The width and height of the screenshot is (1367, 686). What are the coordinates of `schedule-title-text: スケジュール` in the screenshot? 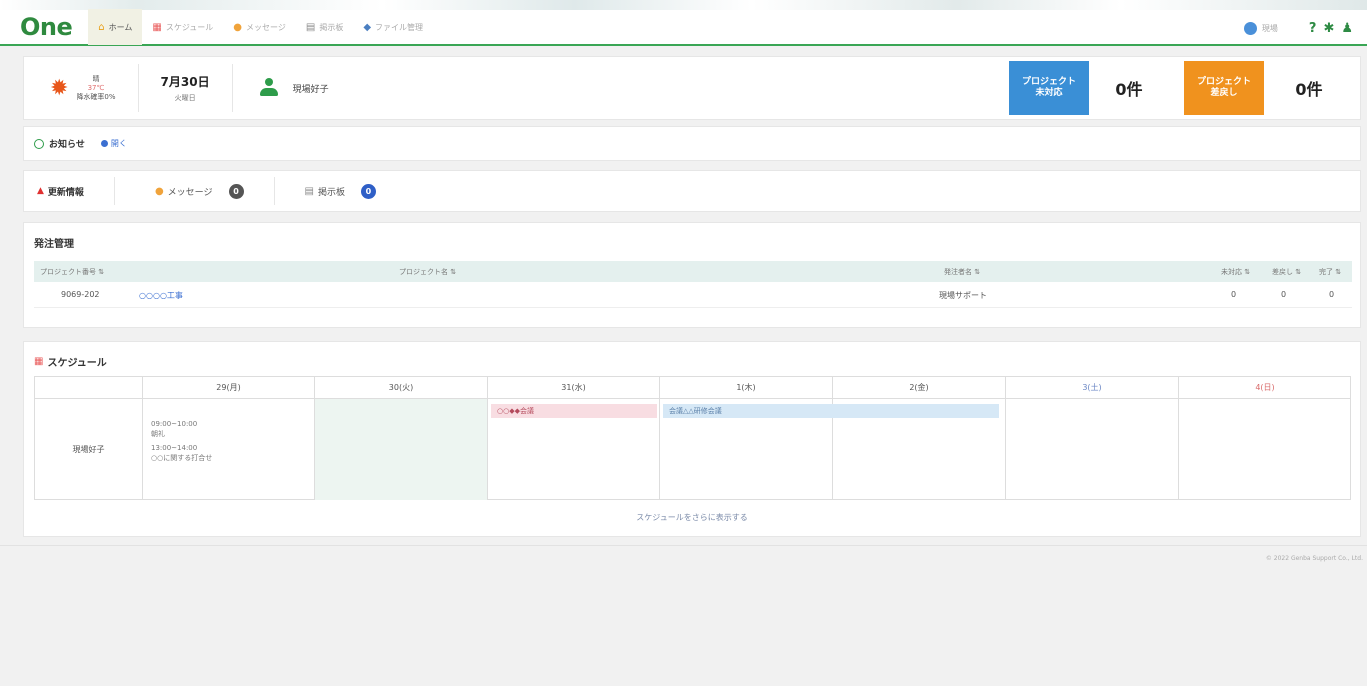 It's located at (77, 363).